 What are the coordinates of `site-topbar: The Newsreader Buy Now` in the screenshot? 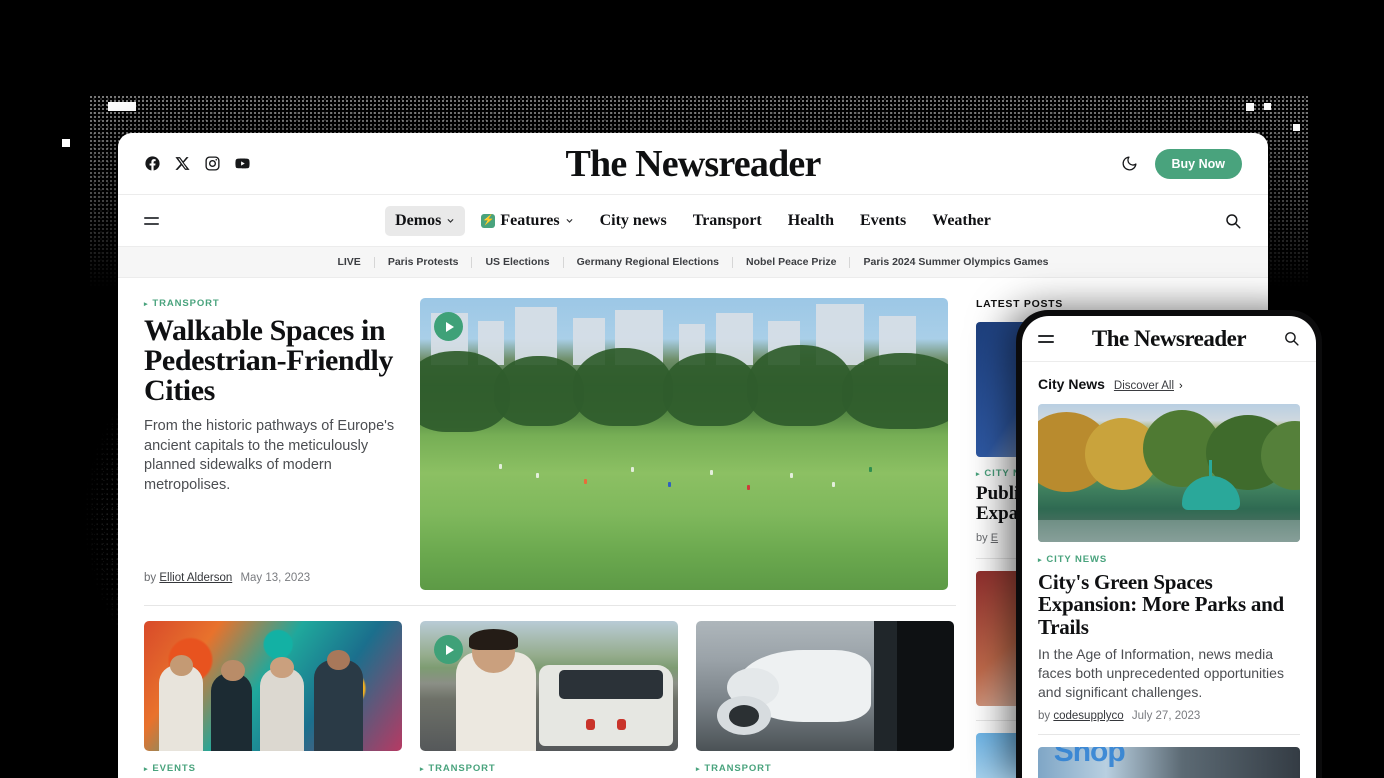 It's located at (693, 164).